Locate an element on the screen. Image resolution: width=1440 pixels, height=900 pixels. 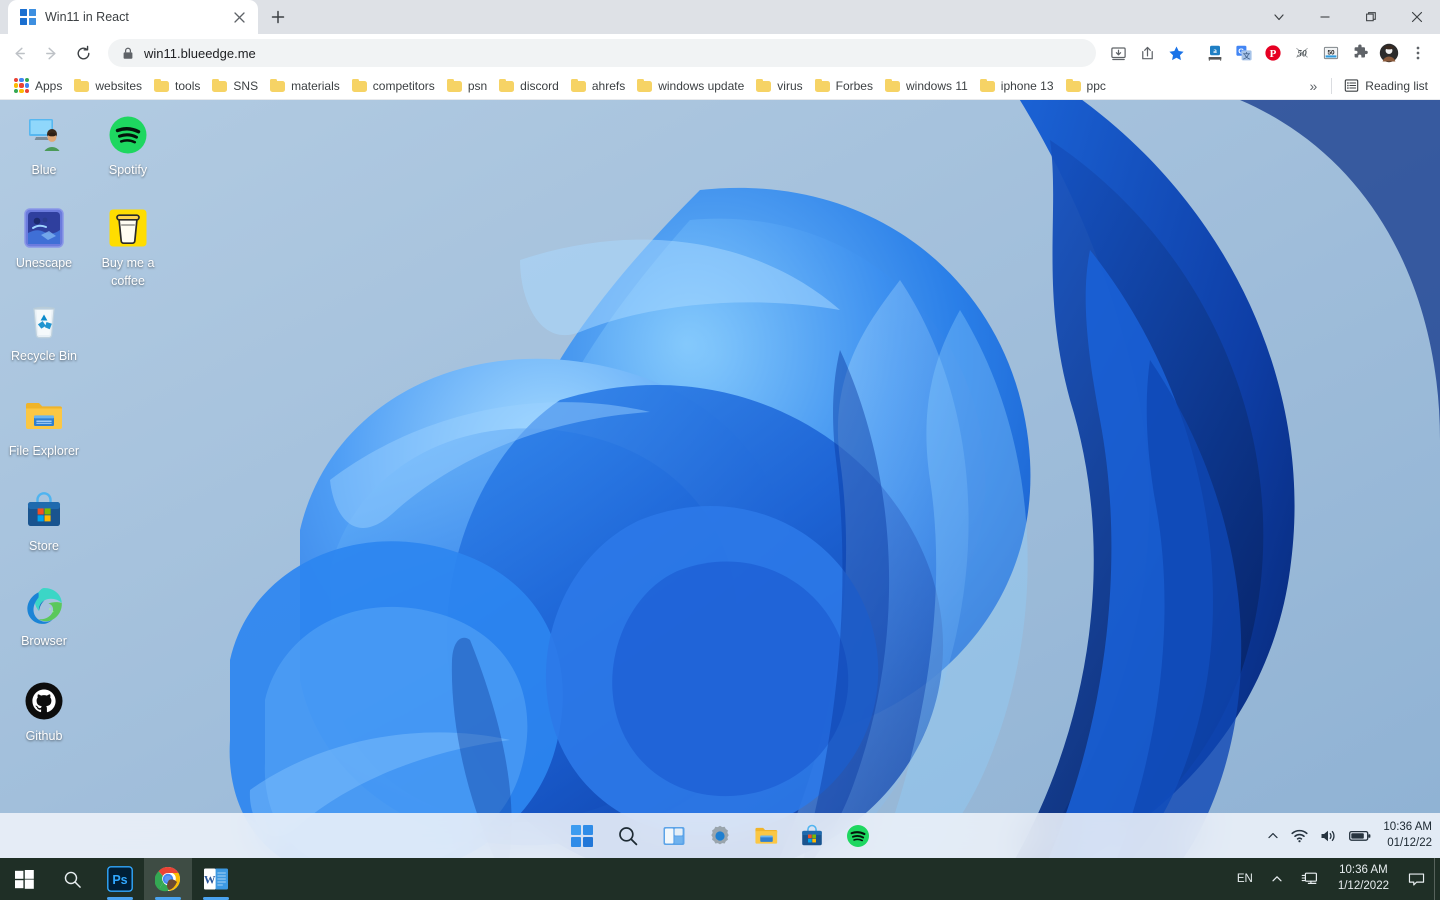
win10-notifications-icon is located at coordinates (1416, 879).